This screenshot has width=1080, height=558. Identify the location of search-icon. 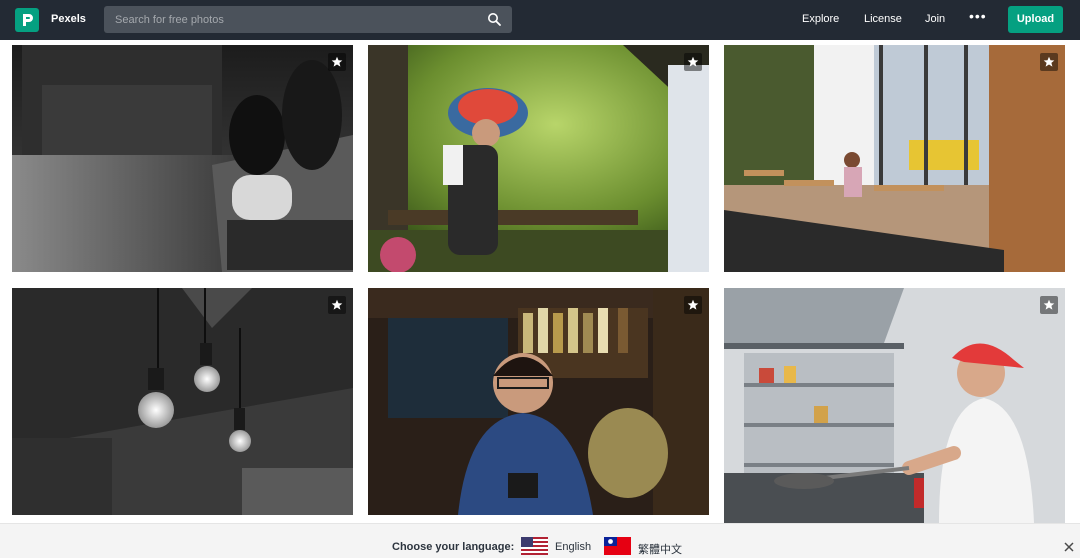
(494, 19).